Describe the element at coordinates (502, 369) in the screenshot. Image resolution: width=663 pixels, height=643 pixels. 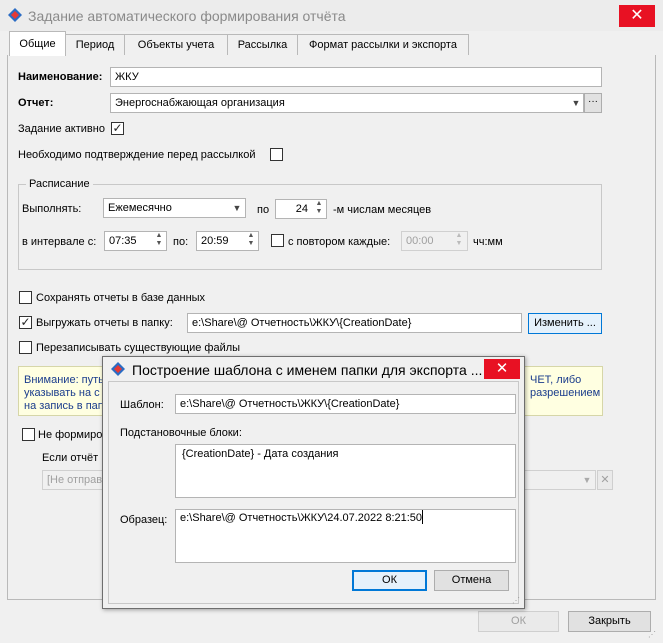
I see `dialog-close-button: ✕` at that location.